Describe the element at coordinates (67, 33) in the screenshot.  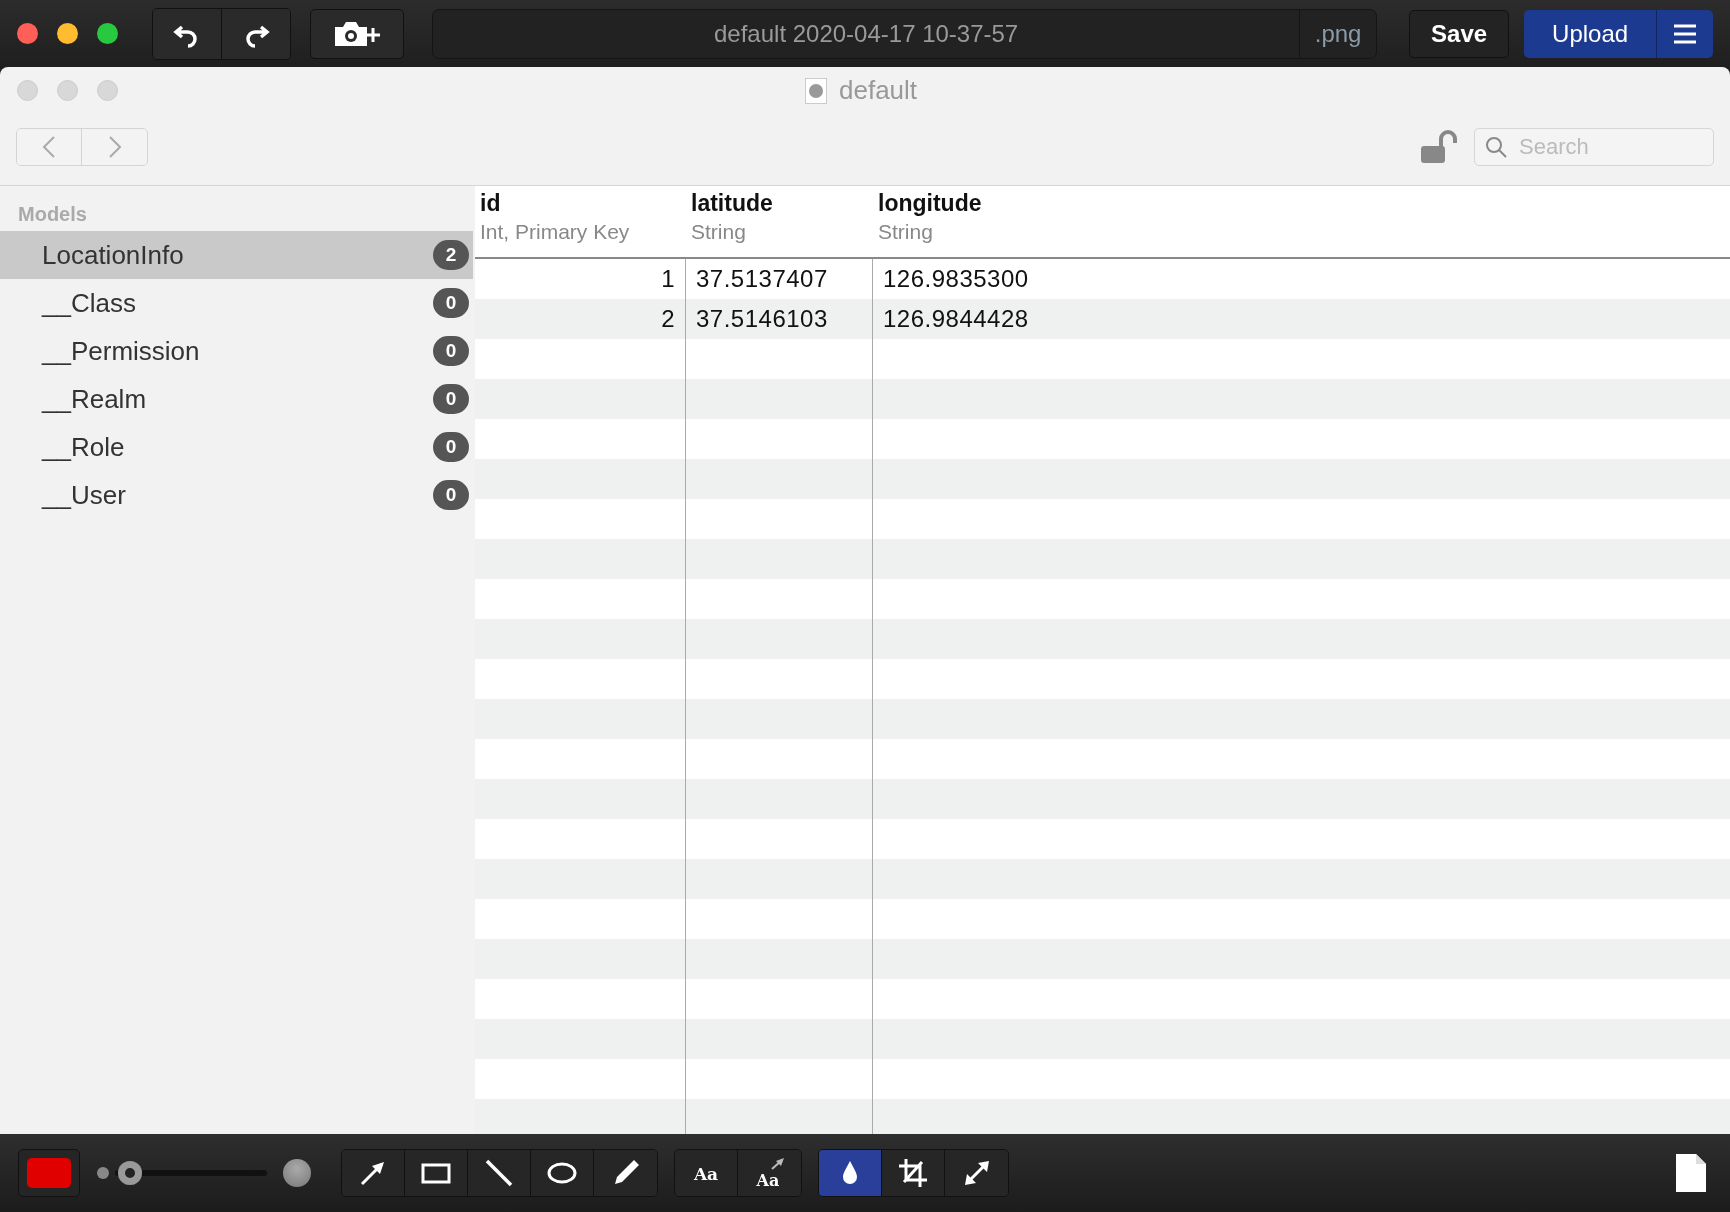
I see `minimize-window-button` at that location.